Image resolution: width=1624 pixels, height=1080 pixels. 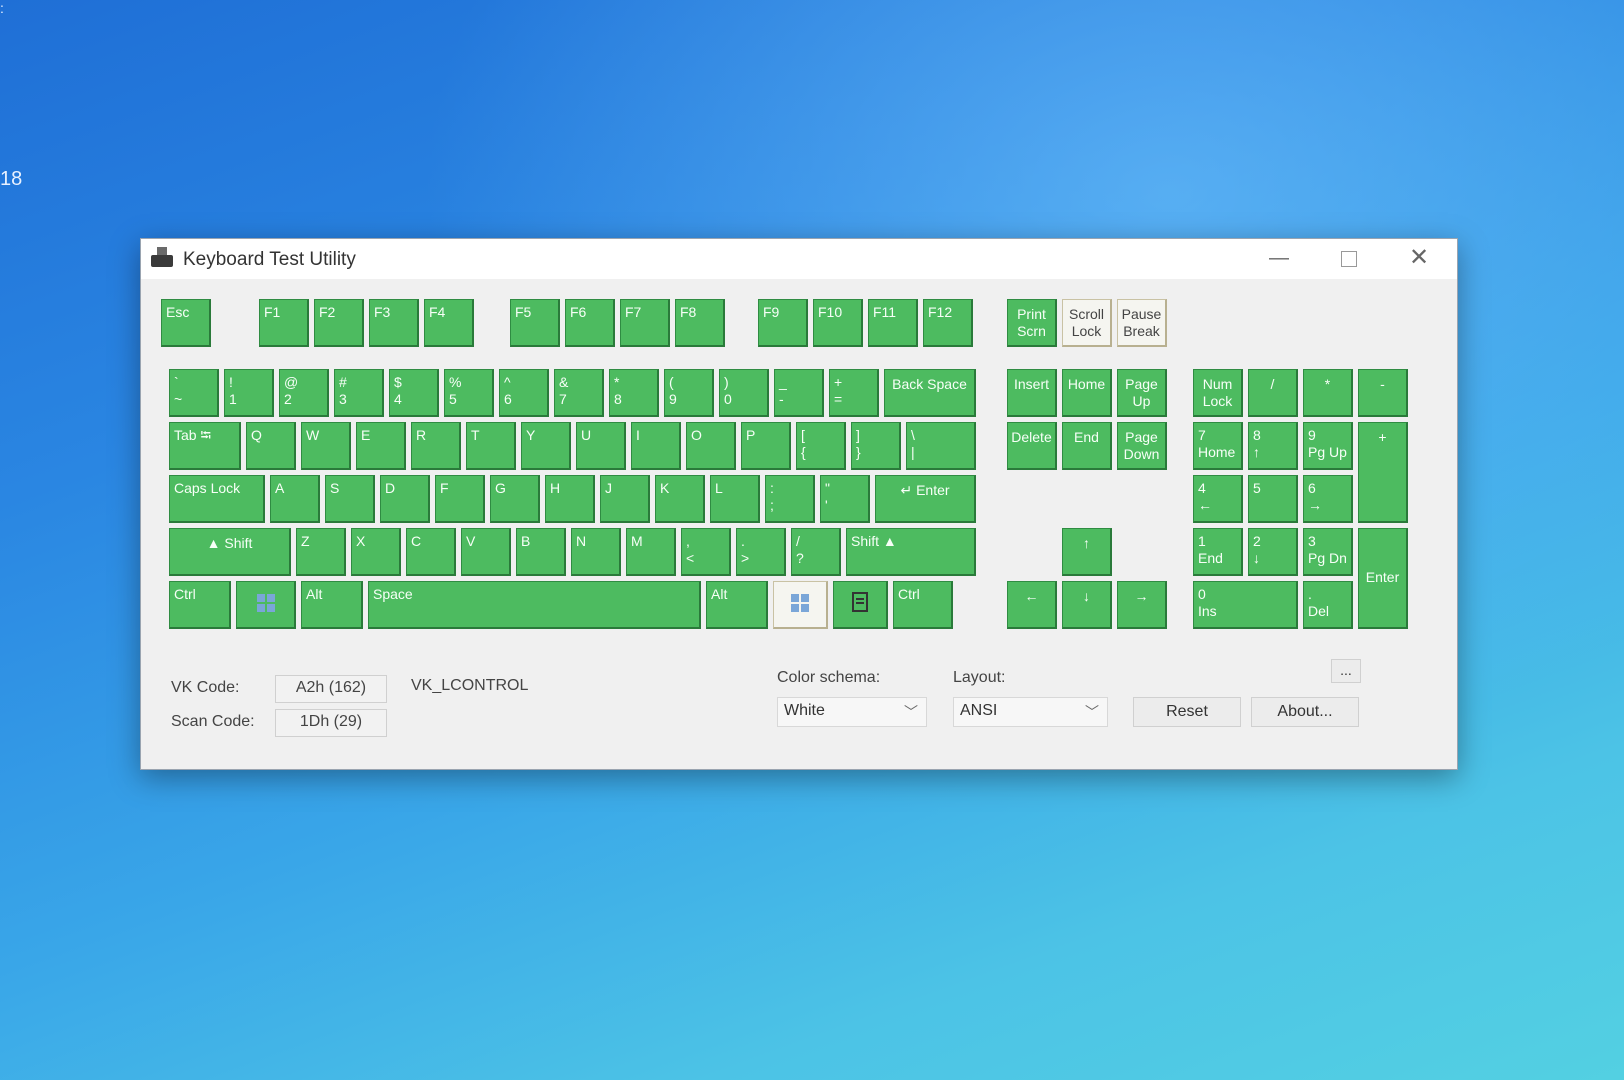 What do you see at coordinates (546, 446) in the screenshot?
I see `key-y: Y` at bounding box center [546, 446].